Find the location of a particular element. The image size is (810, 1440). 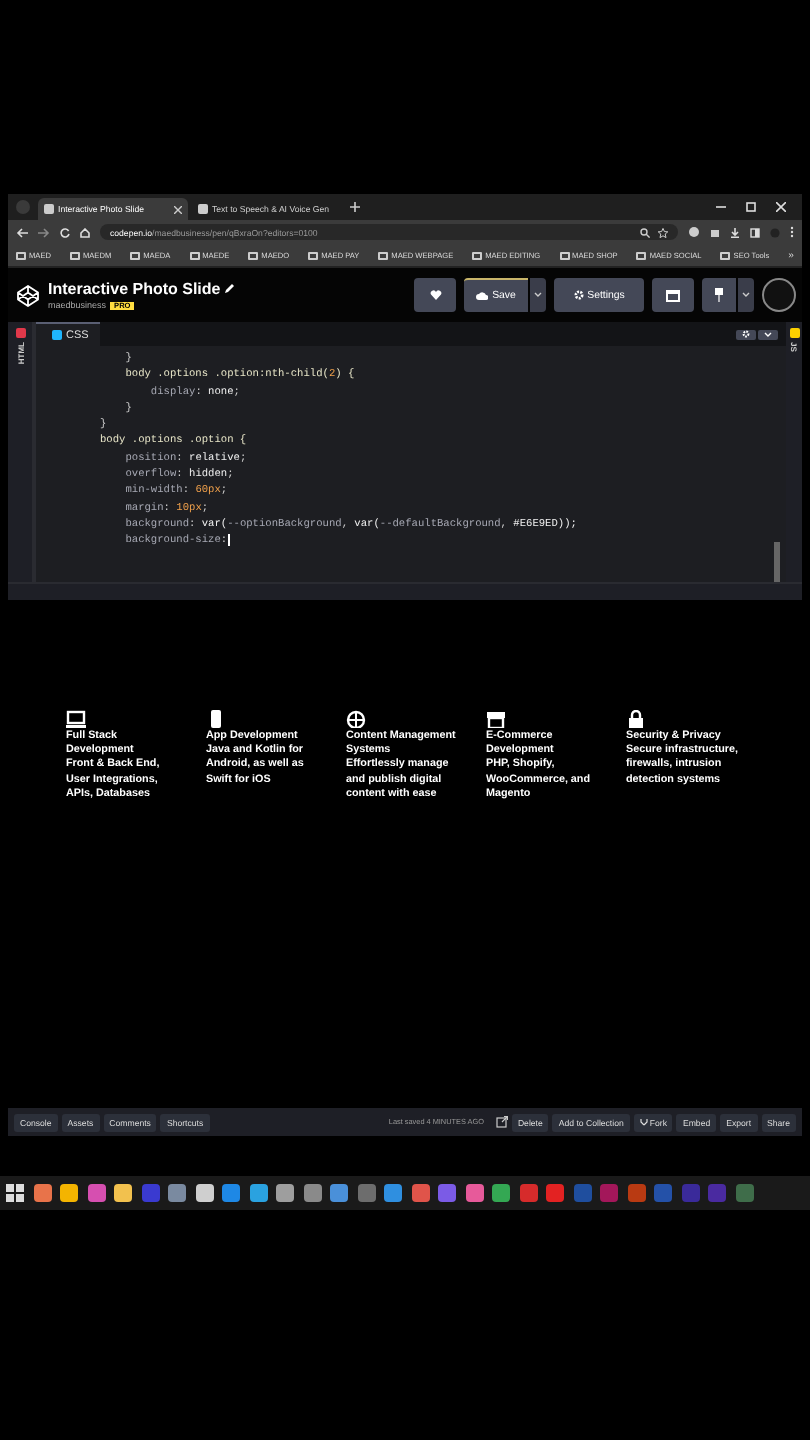

reload-icon is located at coordinates (65, 232).